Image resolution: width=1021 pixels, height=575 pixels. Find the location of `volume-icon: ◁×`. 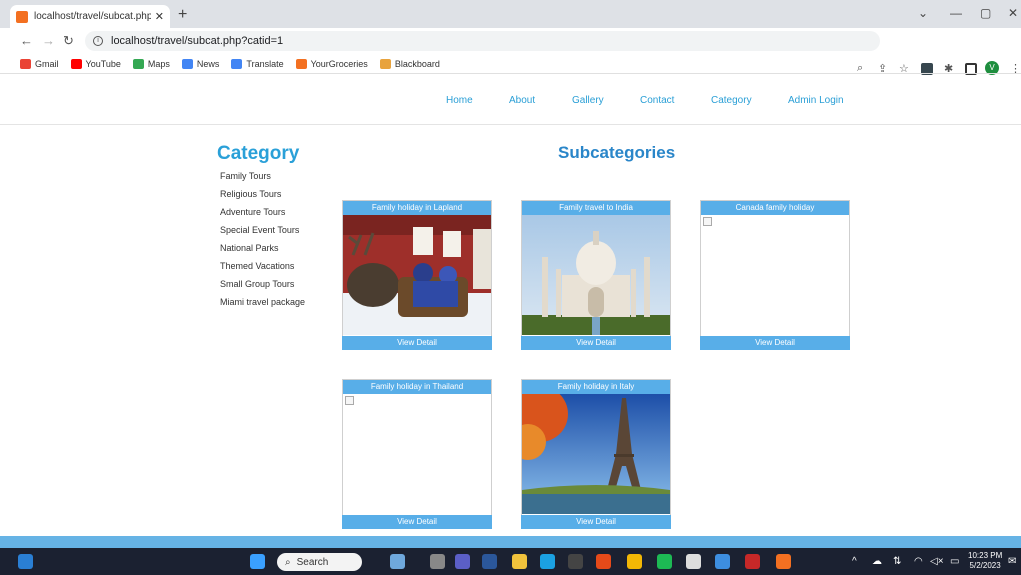

volume-icon: ◁× is located at coordinates (937, 561).